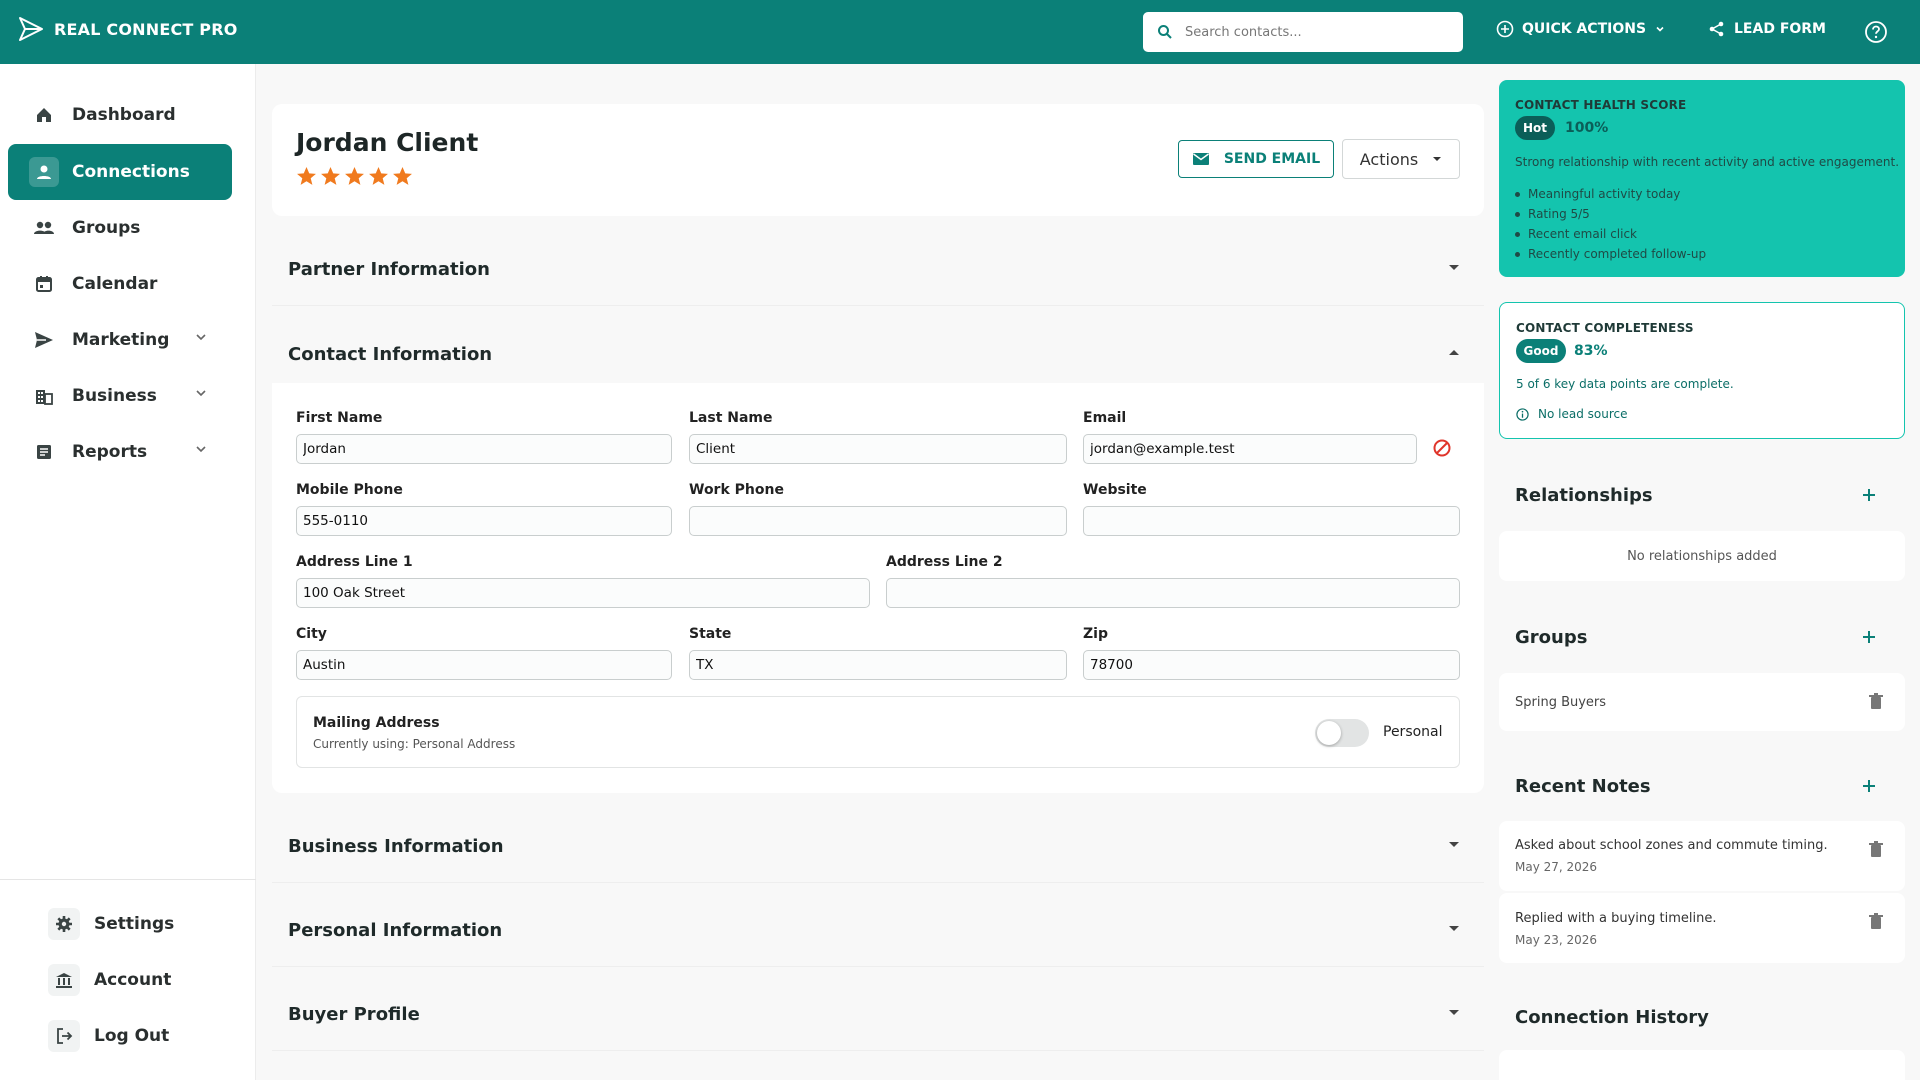  I want to click on paper-plane-logo-icon, so click(31, 29).